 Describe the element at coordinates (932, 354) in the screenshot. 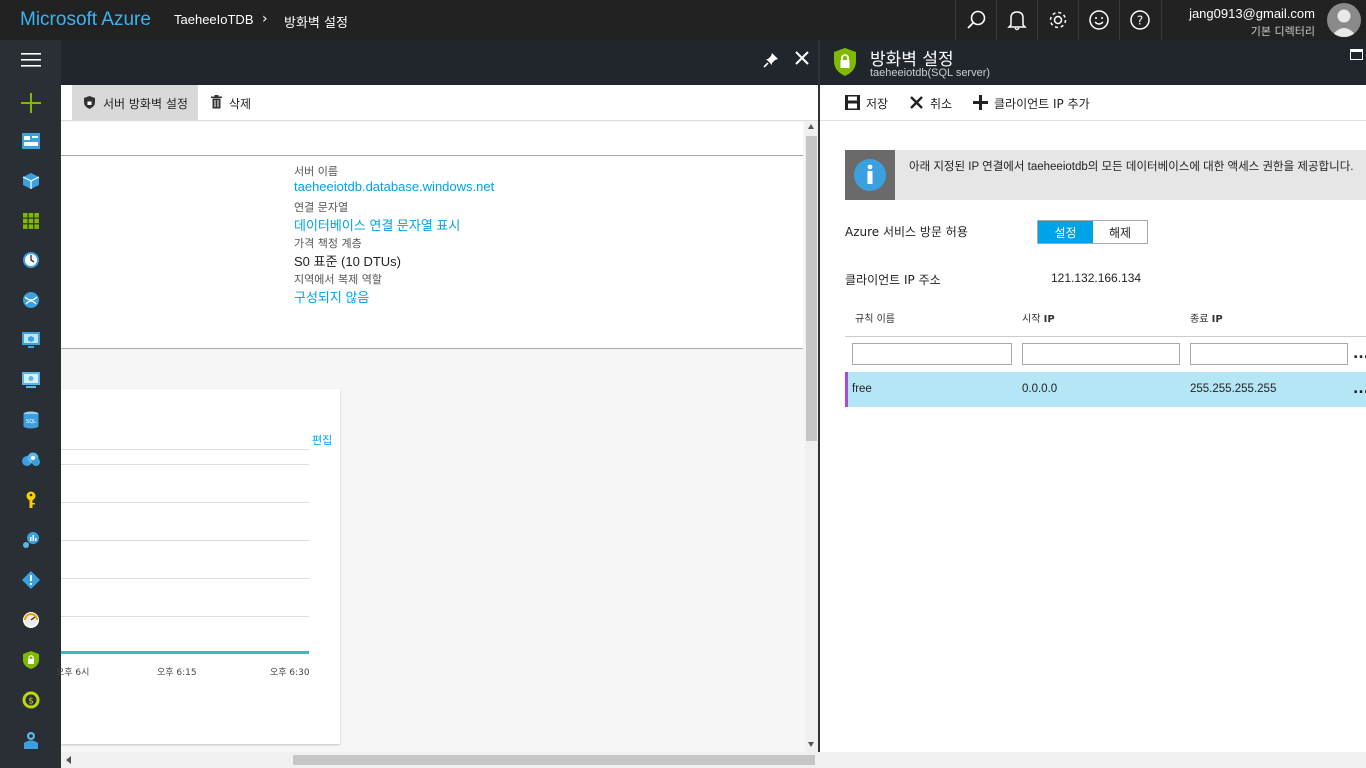

I see `new-rule-name-input` at that location.